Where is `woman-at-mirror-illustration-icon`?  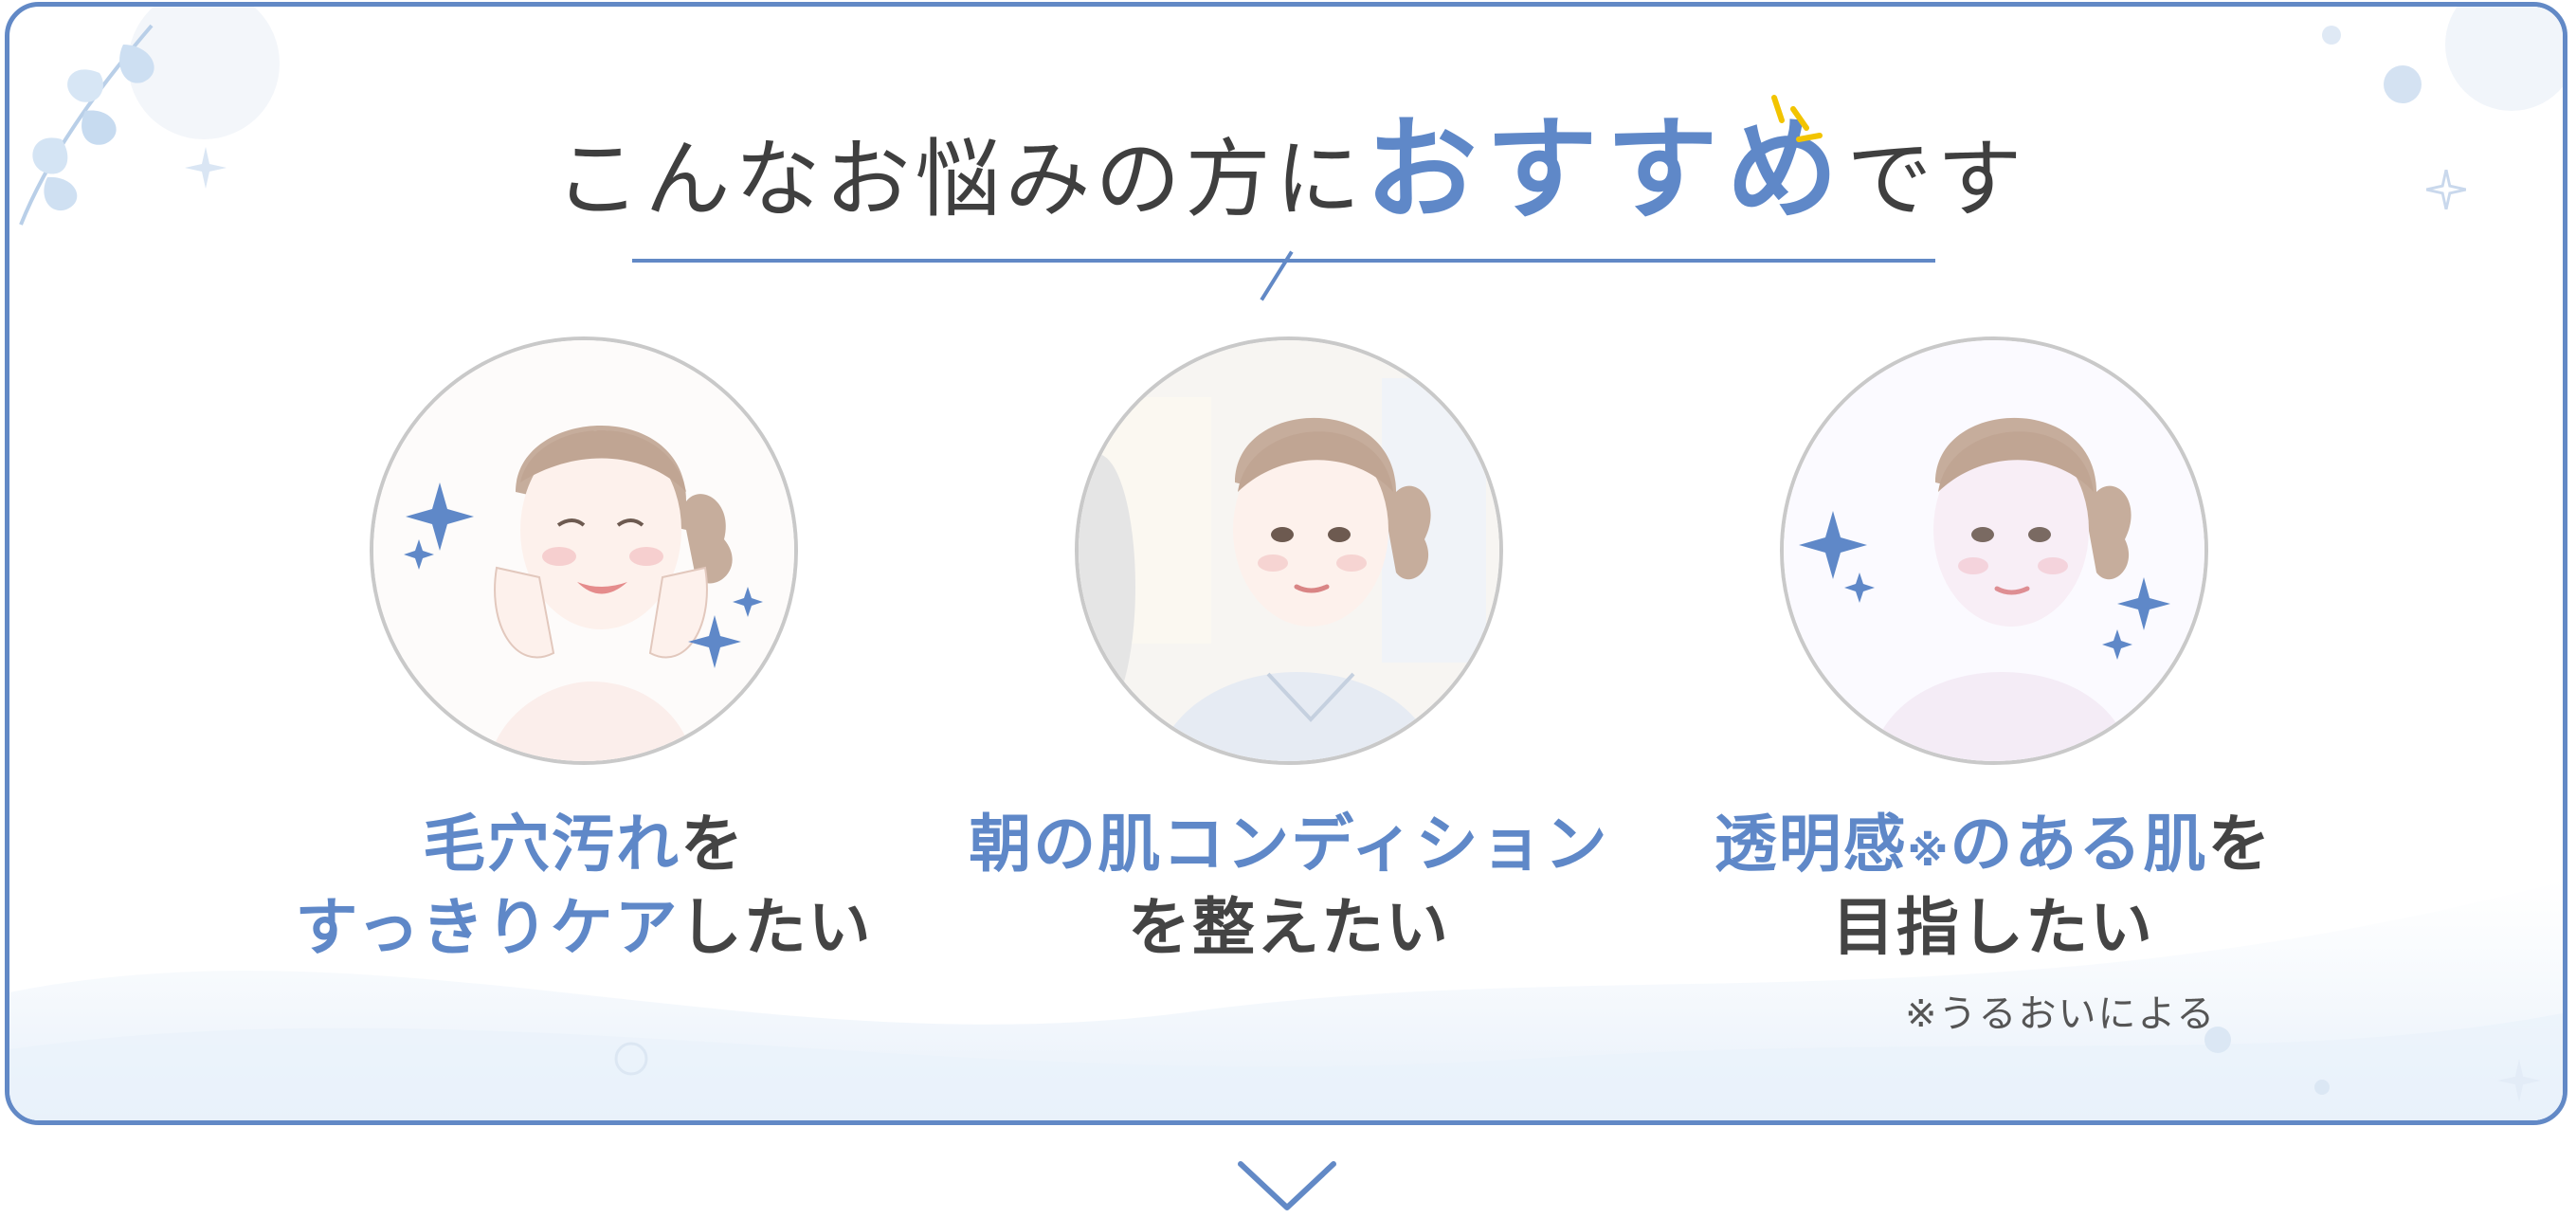
woman-at-mirror-illustration-icon is located at coordinates (1289, 550).